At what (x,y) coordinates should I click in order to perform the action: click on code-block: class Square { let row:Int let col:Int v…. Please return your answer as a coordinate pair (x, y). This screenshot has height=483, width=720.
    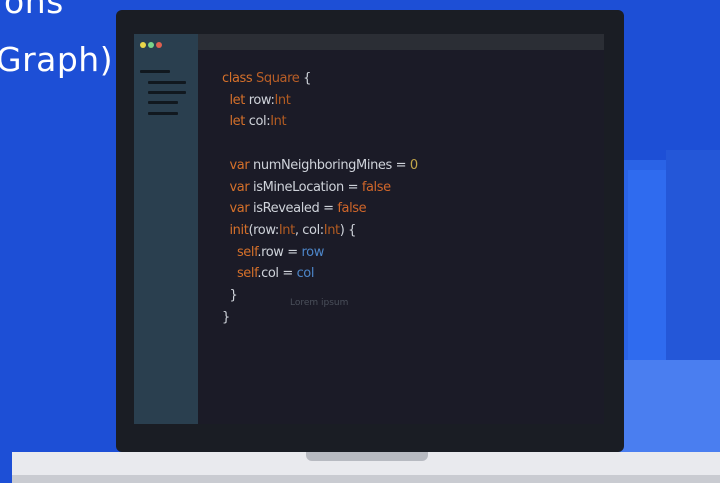
    Looking at the image, I should click on (320, 198).